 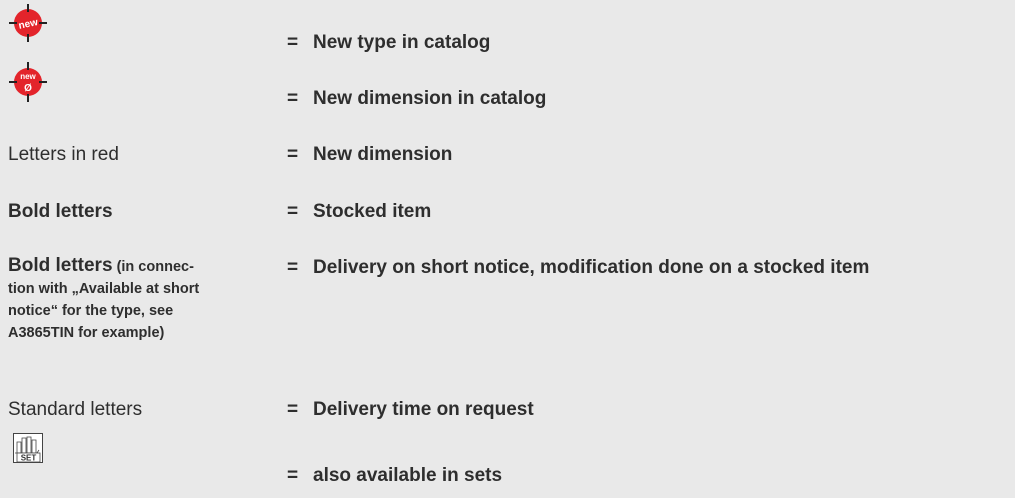 What do you see at coordinates (104, 289) in the screenshot?
I see `term-note-line-2: tion with „Available at short` at bounding box center [104, 289].